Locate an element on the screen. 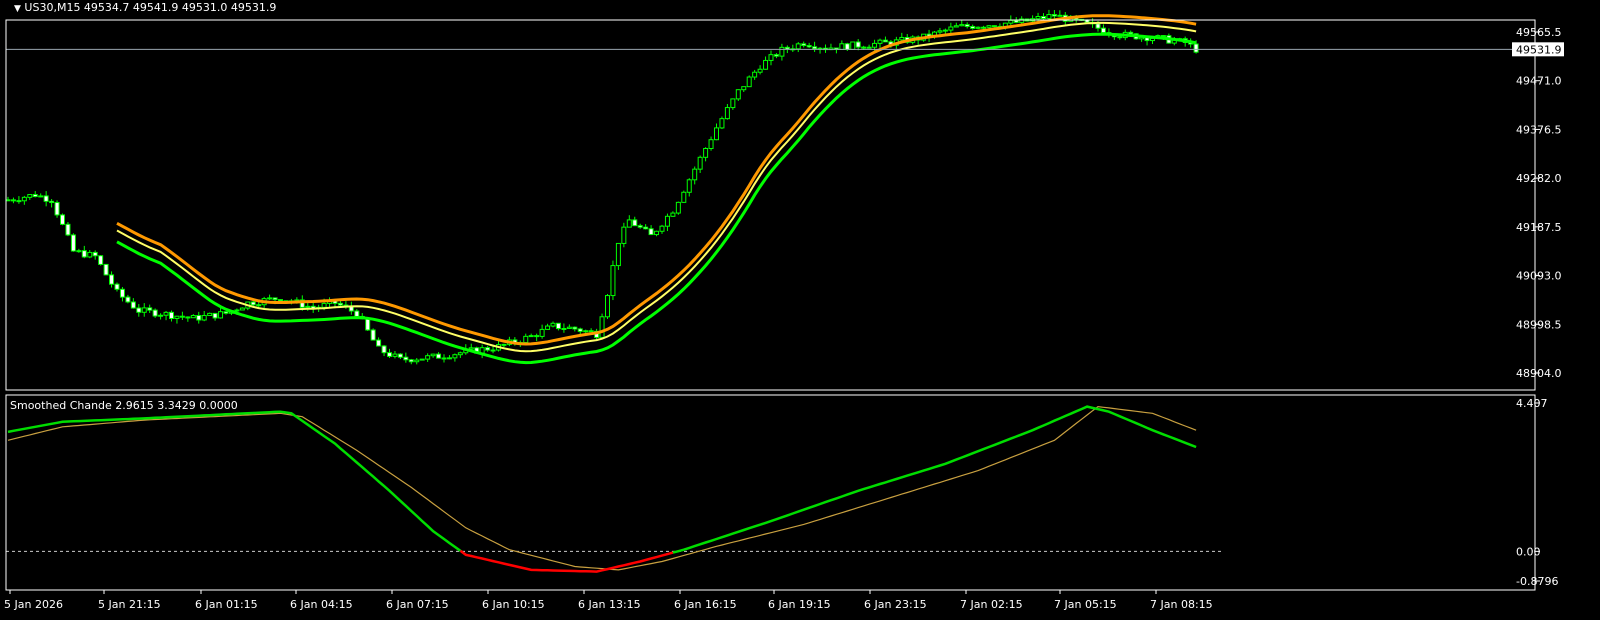 This screenshot has width=1600, height=620. time-tick-label: 6 Jan 13:15 is located at coordinates (609, 604).